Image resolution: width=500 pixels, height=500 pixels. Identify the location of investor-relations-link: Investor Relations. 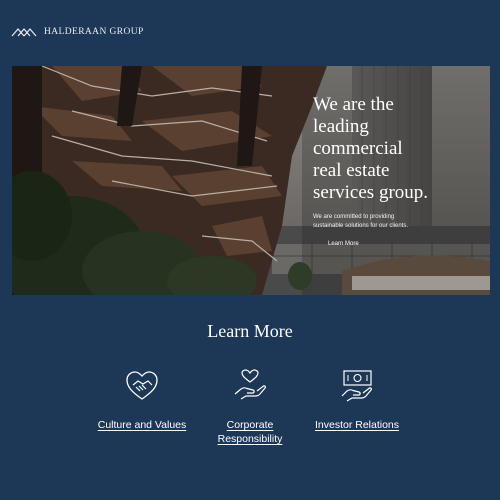
(357, 400).